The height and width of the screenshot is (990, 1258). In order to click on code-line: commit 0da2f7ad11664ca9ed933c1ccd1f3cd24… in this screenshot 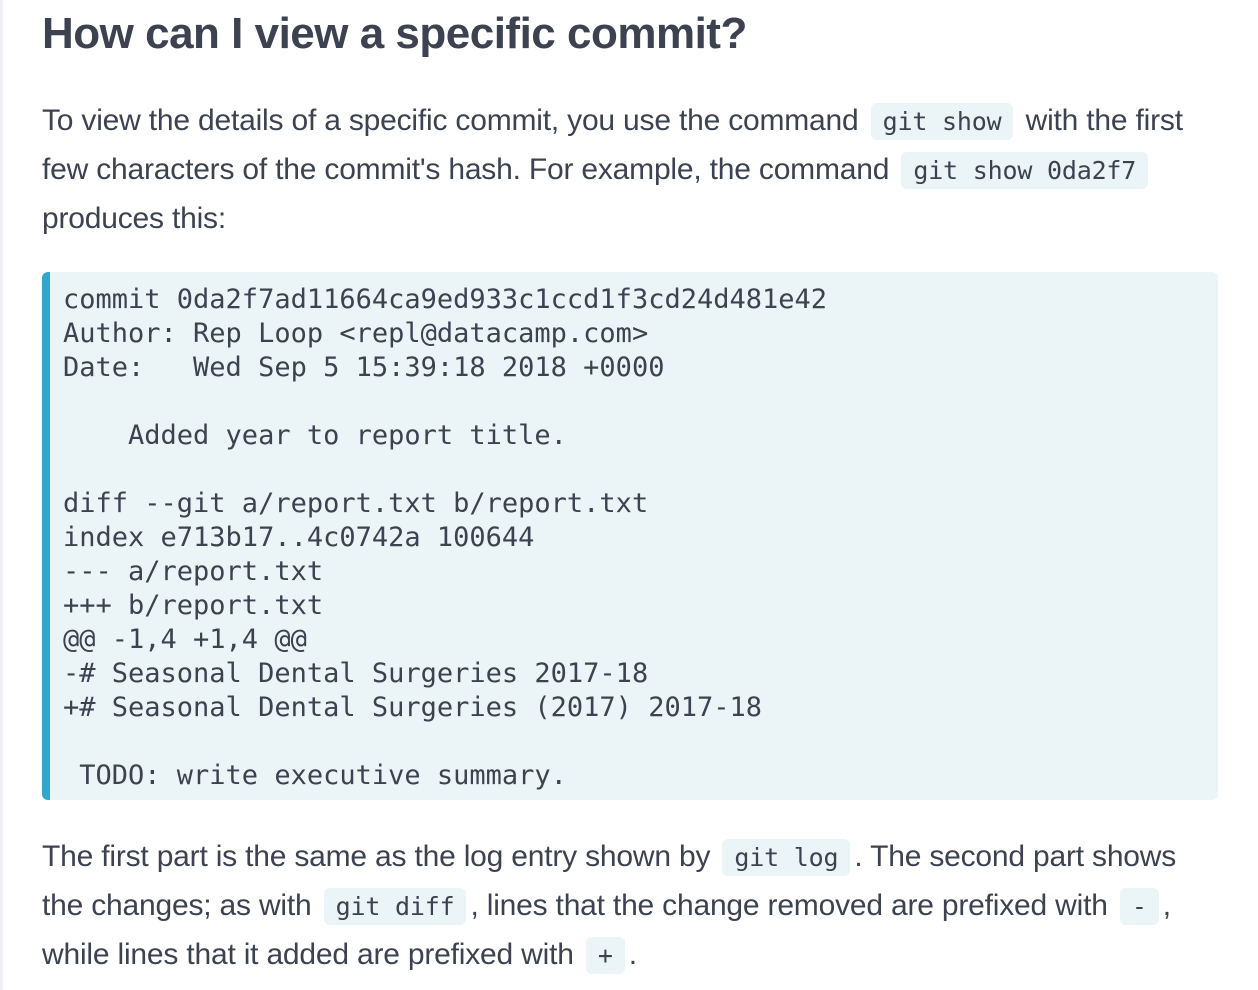, I will do `click(445, 299)`.